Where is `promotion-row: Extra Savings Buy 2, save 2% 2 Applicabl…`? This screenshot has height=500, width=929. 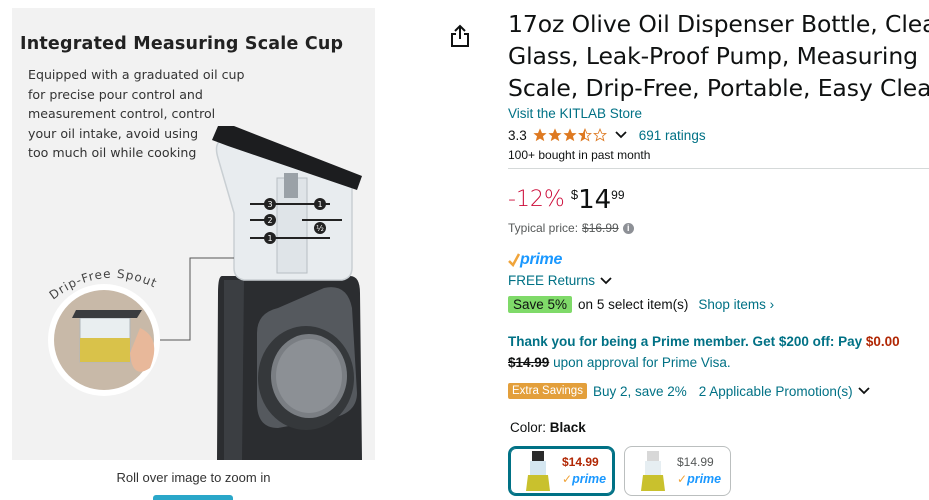 promotion-row: Extra Savings Buy 2, save 2% 2 Applicabl… is located at coordinates (689, 391).